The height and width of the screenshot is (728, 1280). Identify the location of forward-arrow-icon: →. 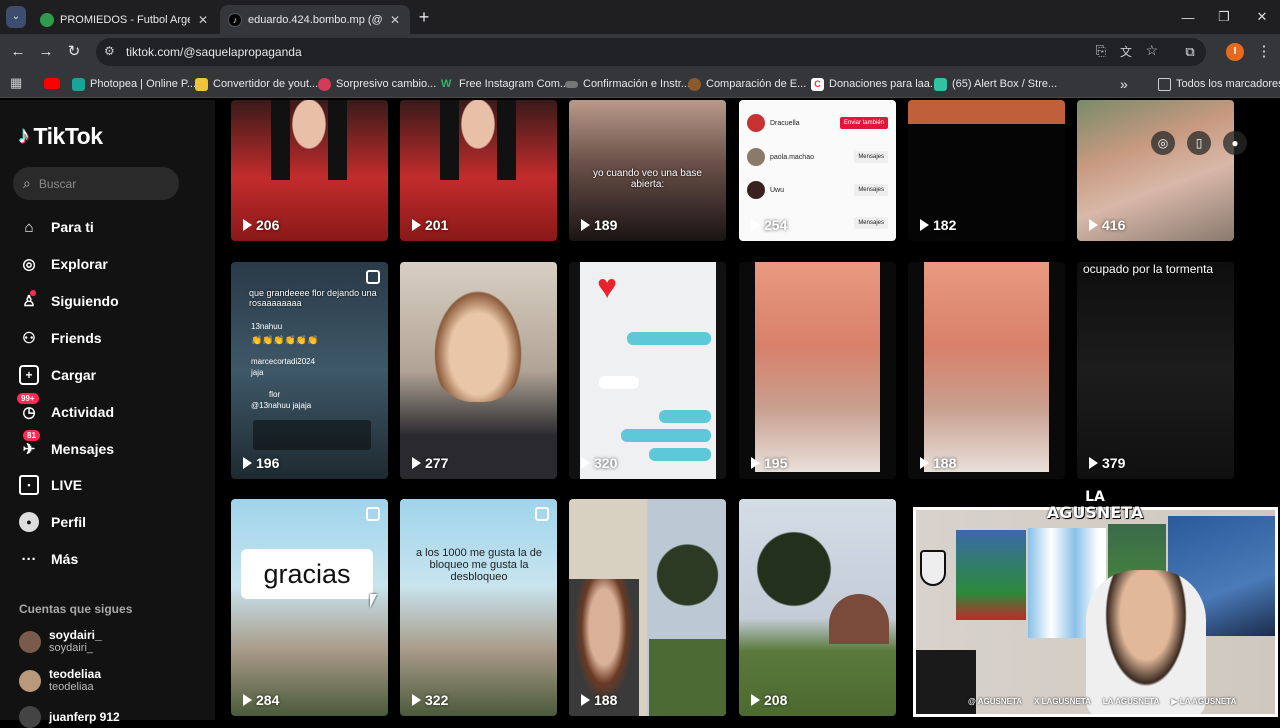
(46, 52).